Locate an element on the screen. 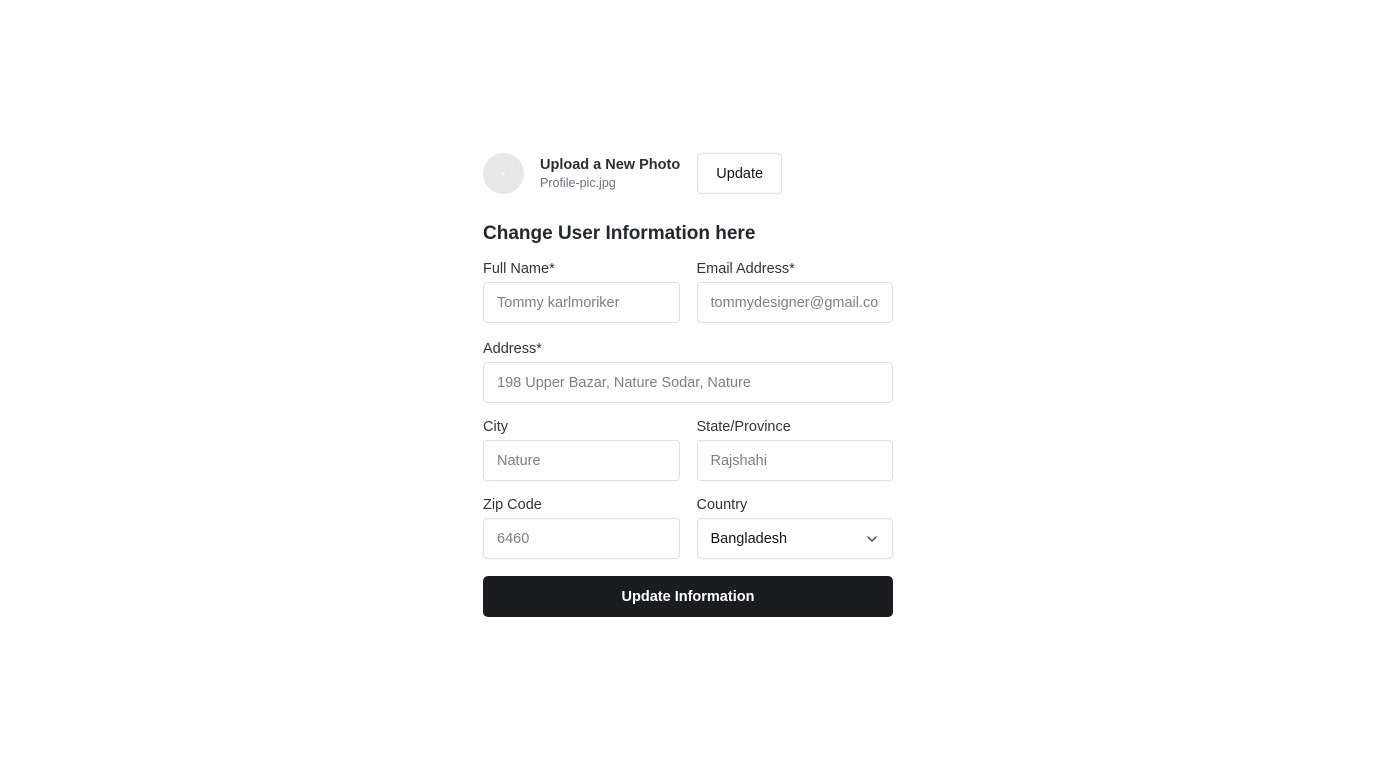  country-label: Country is located at coordinates (722, 505).